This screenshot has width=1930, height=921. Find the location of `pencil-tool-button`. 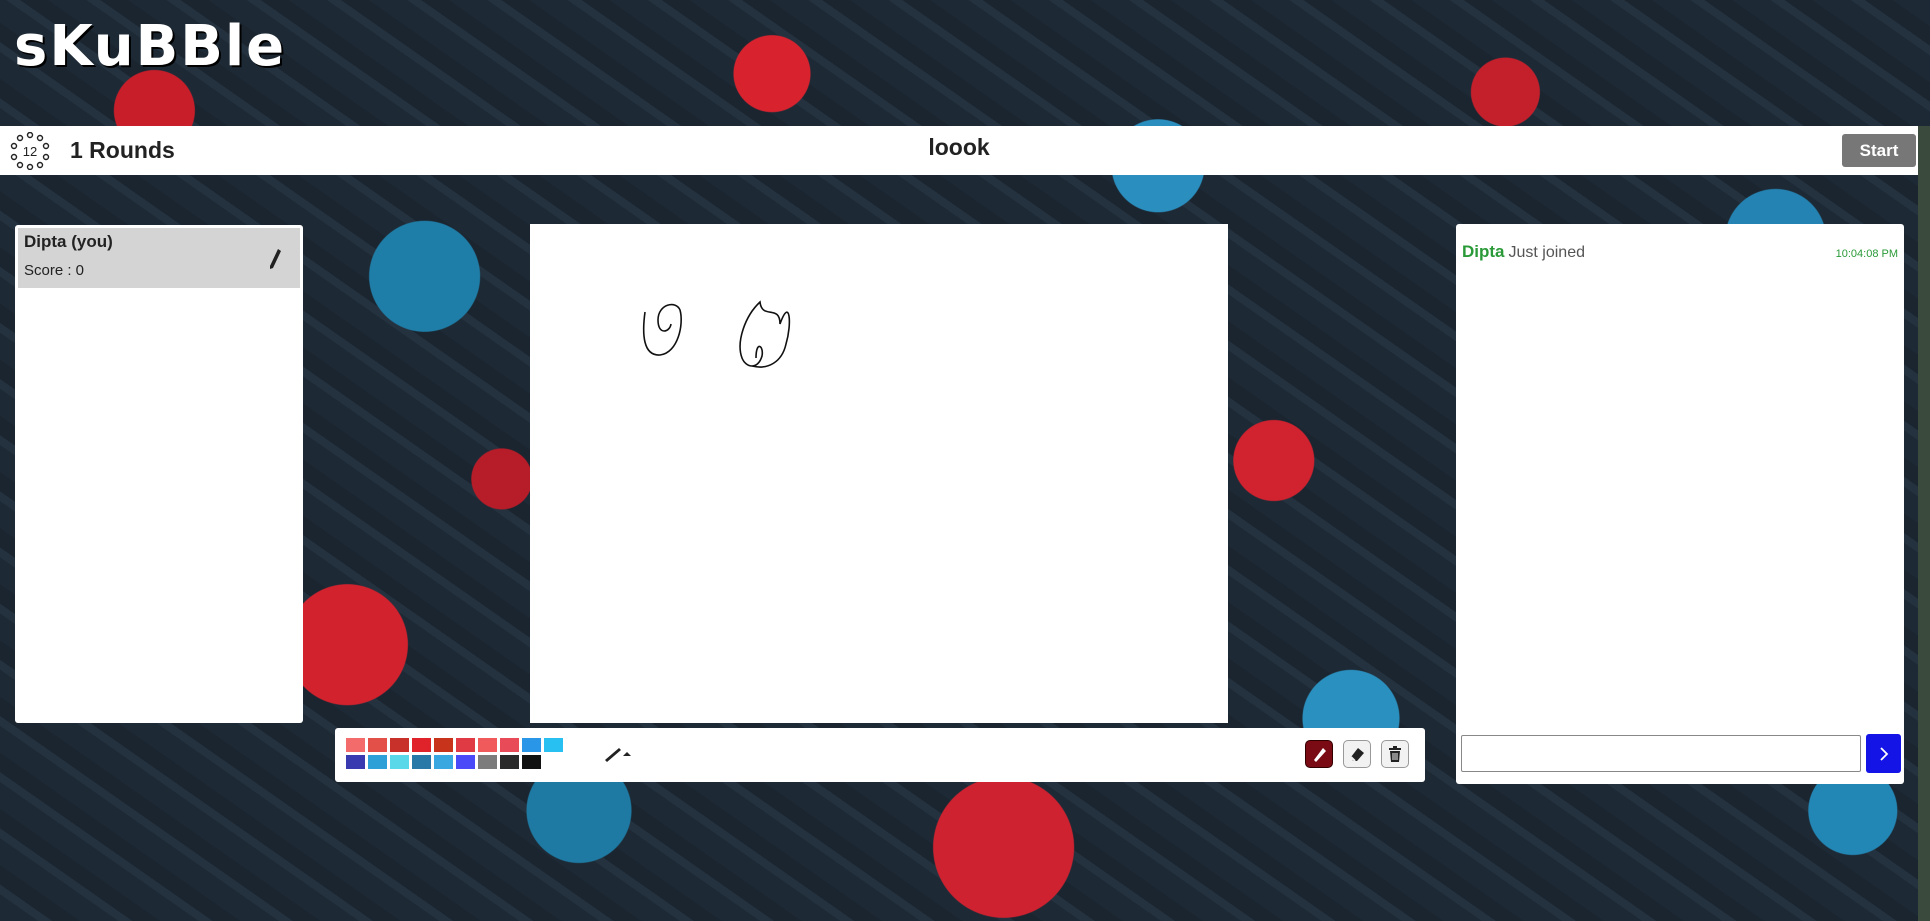

pencil-tool-button is located at coordinates (1319, 754).